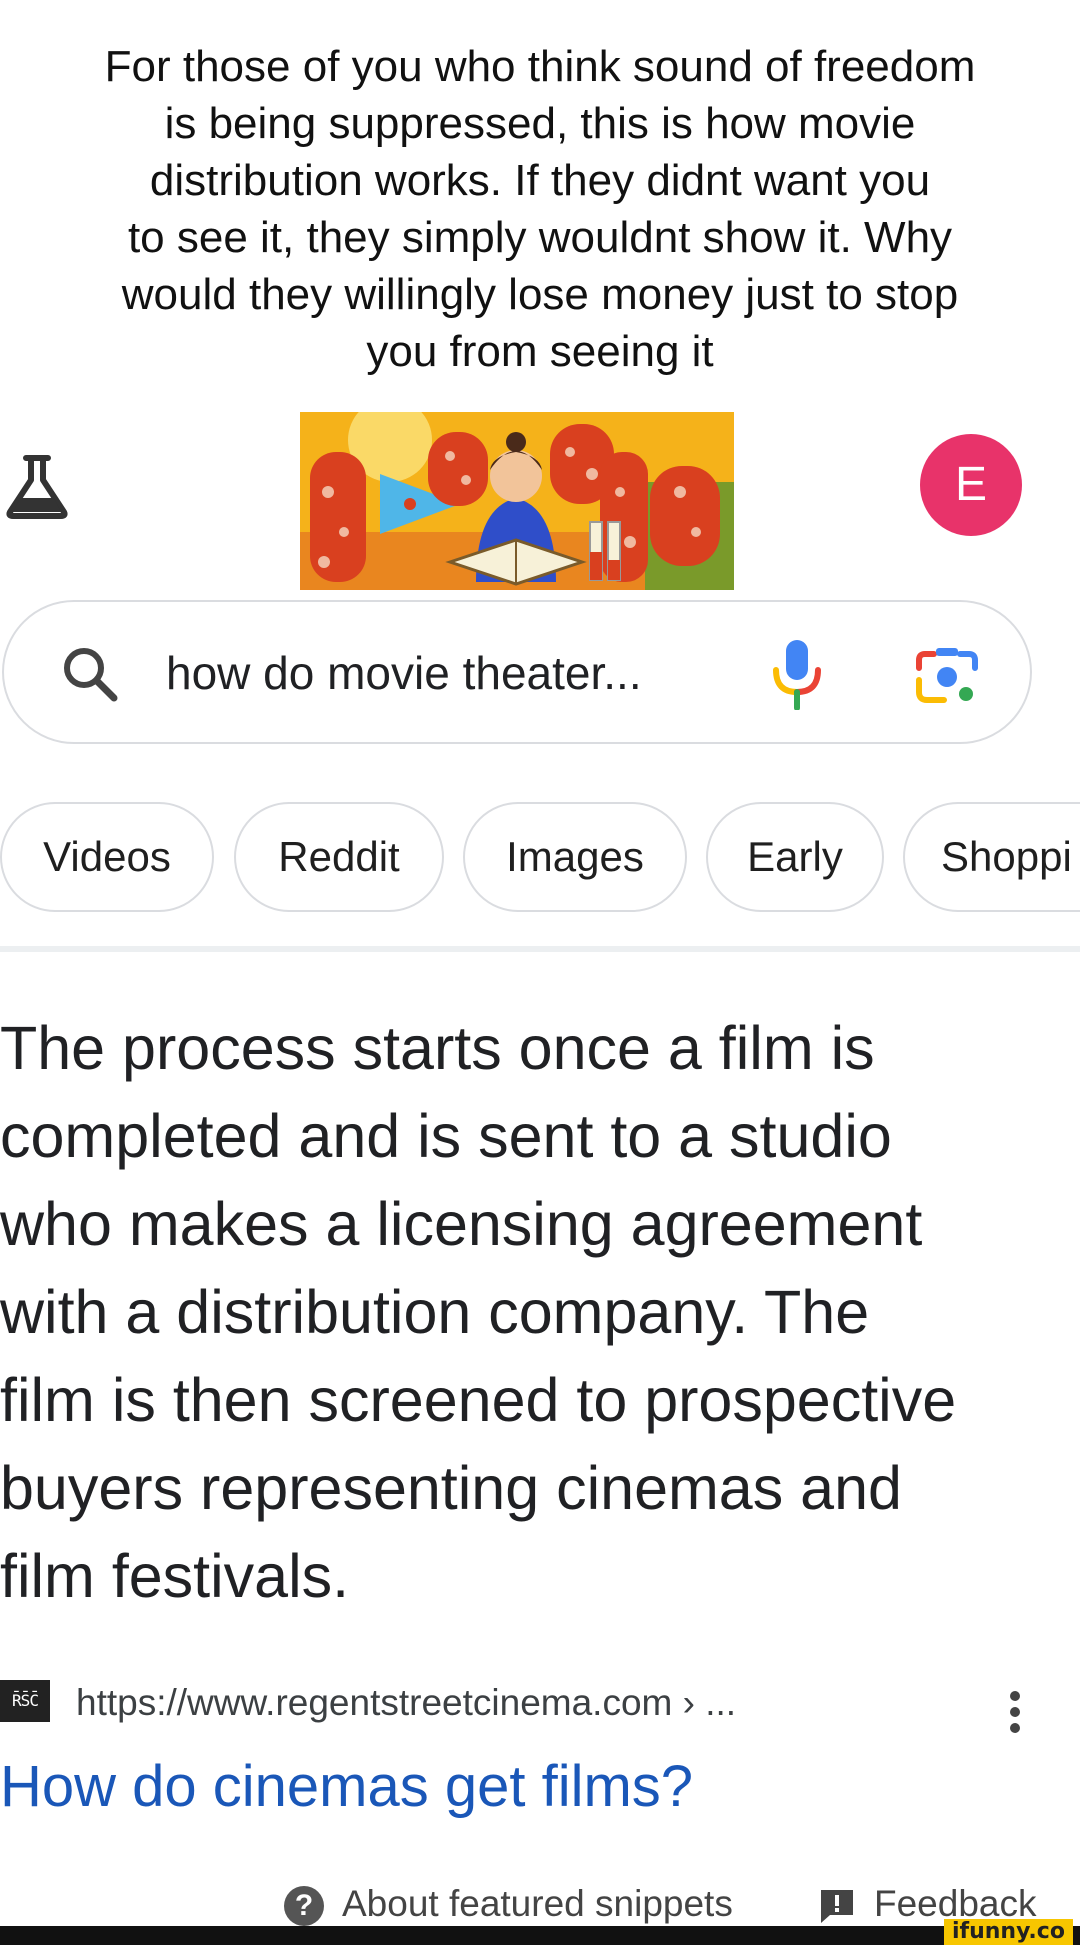 The height and width of the screenshot is (1945, 1080). I want to click on snippet-line: film festivals., so click(175, 1576).